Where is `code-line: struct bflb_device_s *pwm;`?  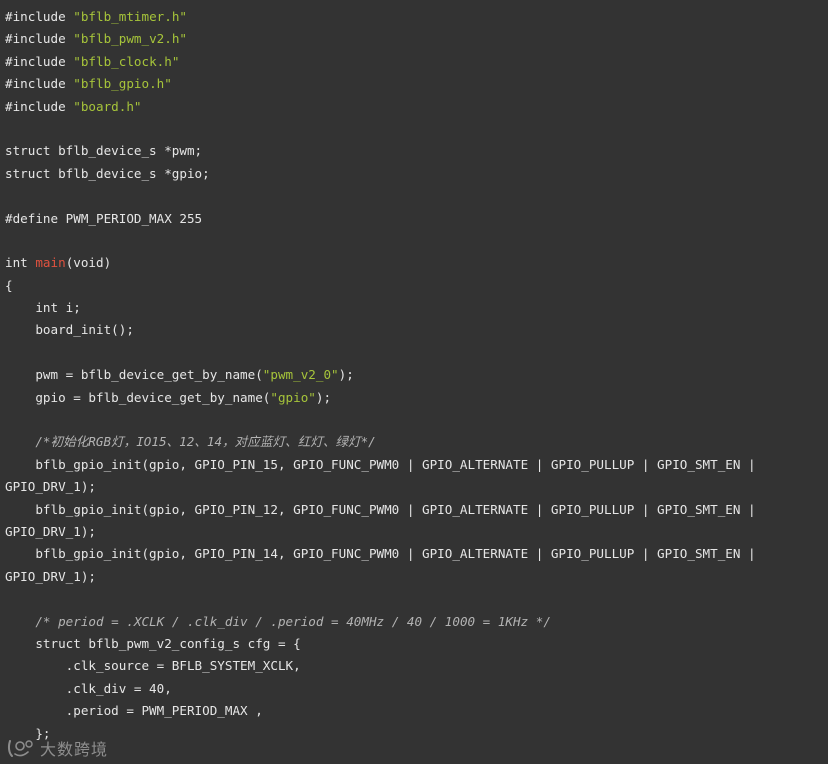 code-line: struct bflb_device_s *pwm; is located at coordinates (416, 151).